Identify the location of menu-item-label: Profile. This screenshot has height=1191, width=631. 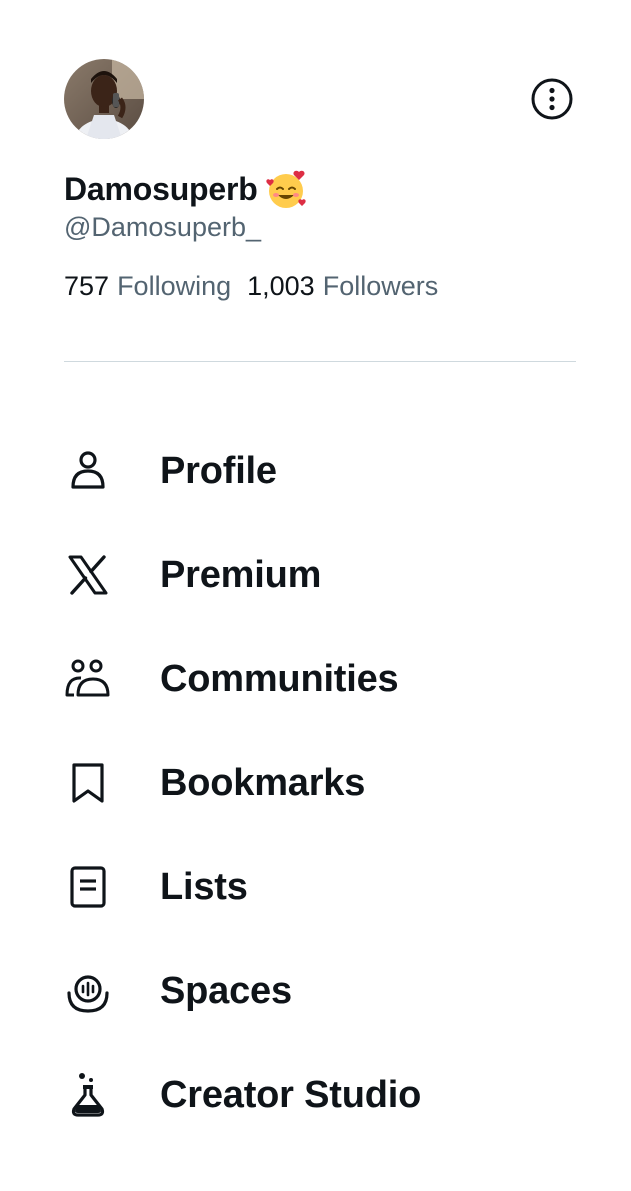
(218, 470).